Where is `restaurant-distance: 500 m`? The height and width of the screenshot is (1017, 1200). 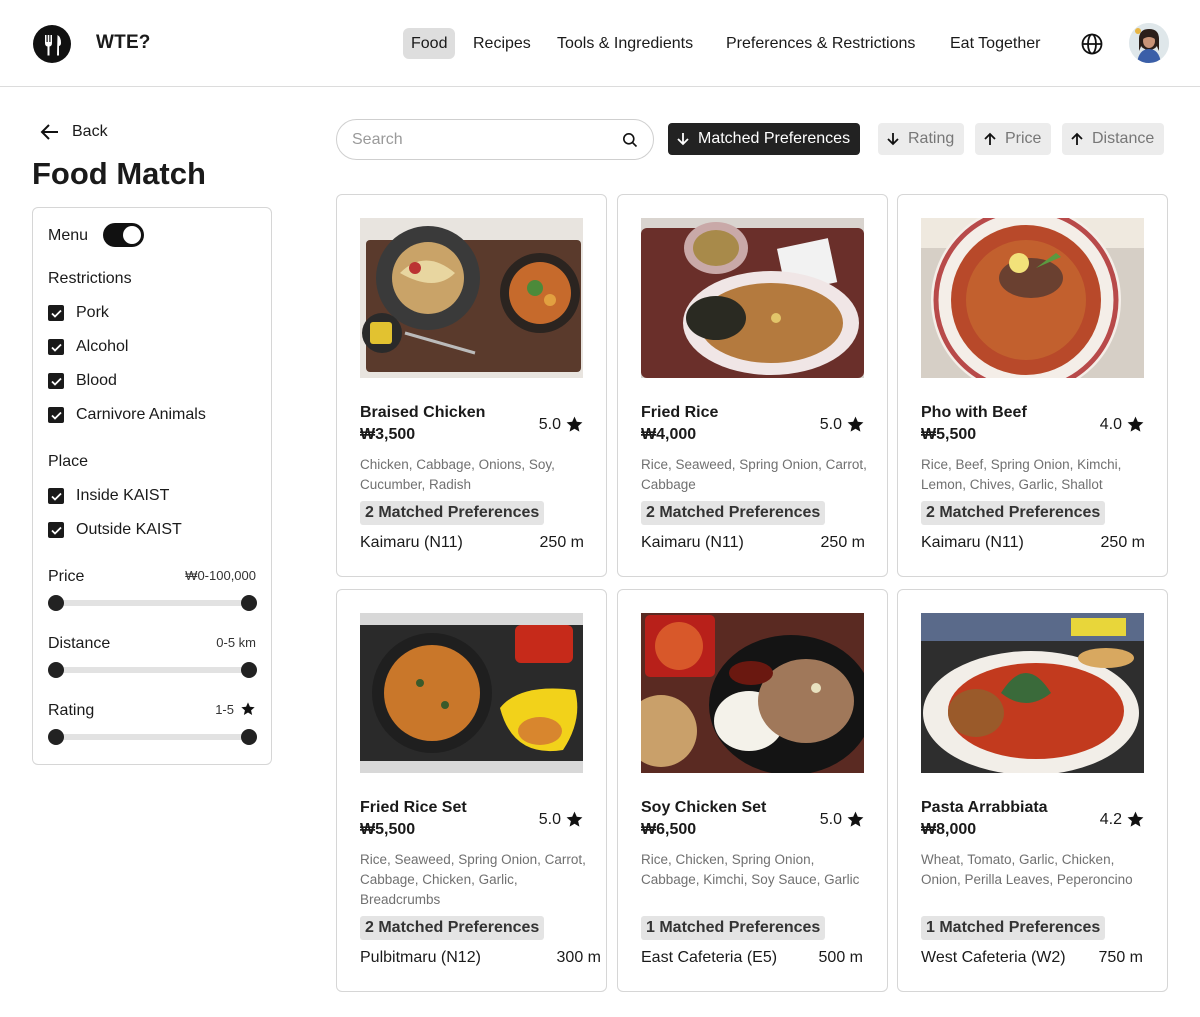 restaurant-distance: 500 m is located at coordinates (840, 957).